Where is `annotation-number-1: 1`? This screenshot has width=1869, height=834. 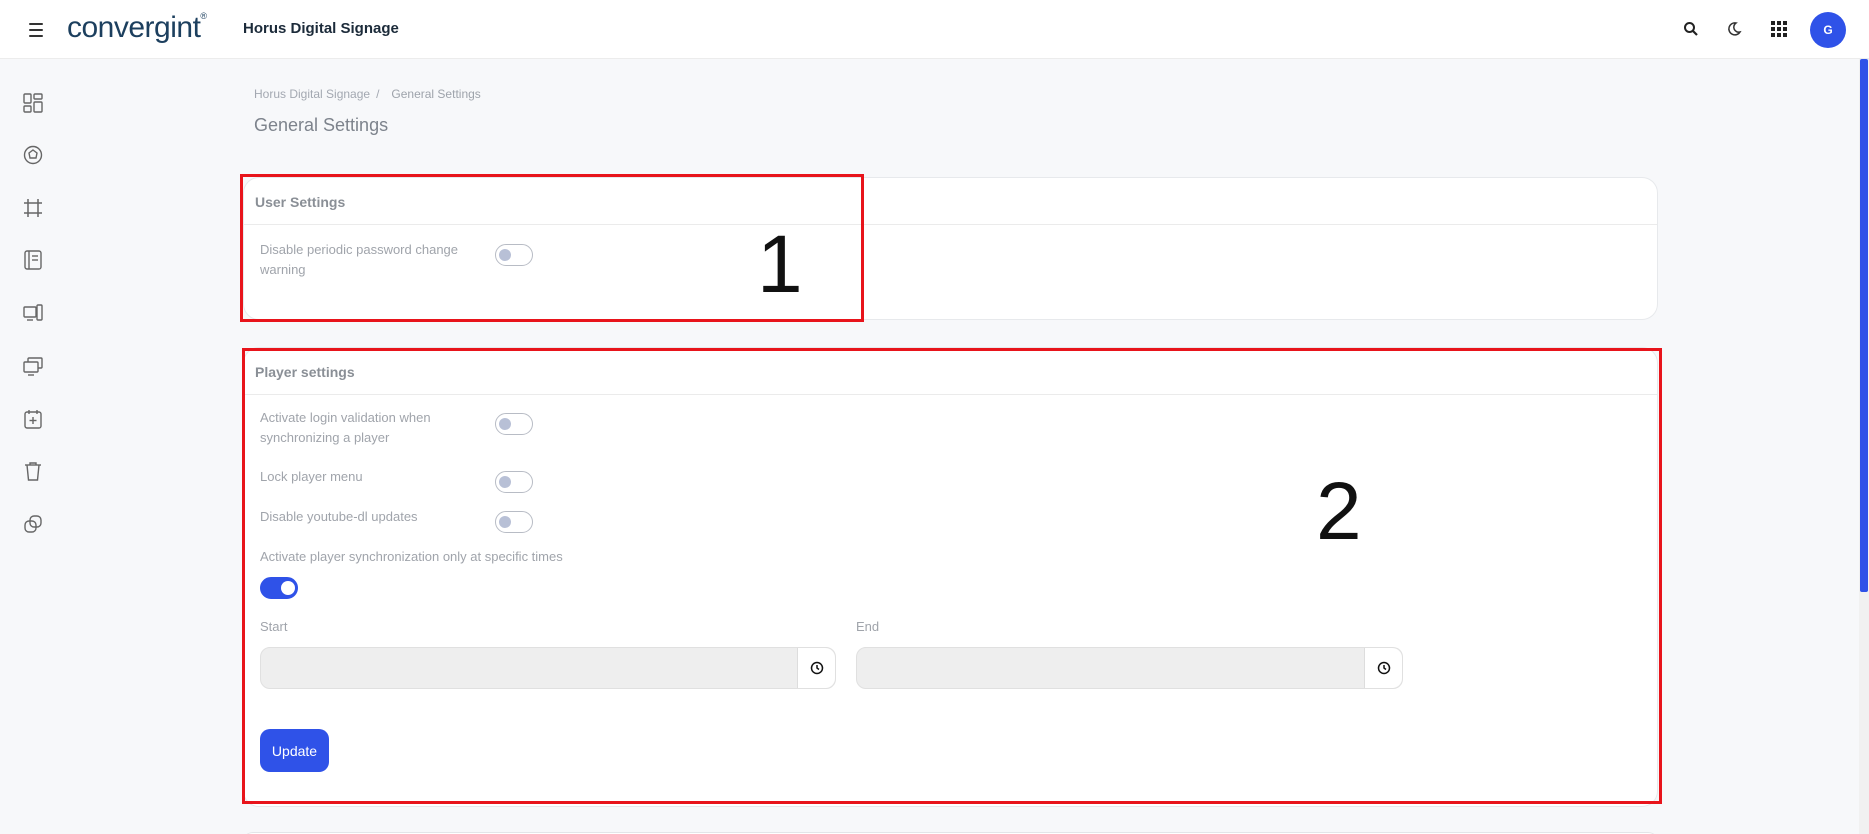
annotation-number-1: 1 is located at coordinates (780, 264).